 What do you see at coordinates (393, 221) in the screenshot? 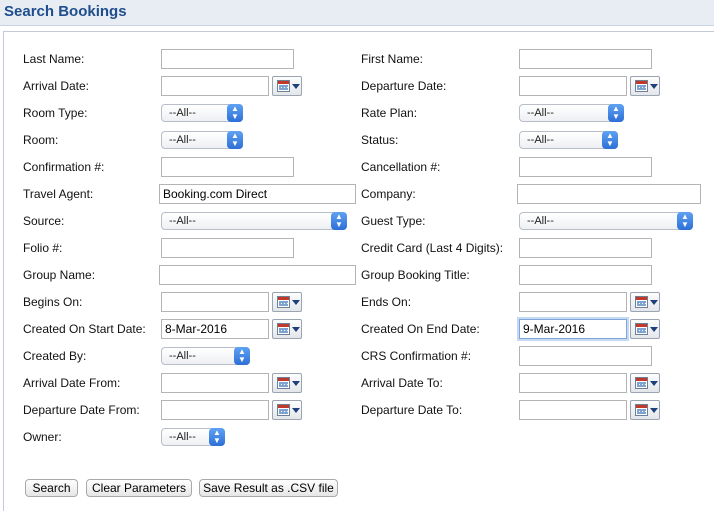
I see `guest-type-label: Guest Type:` at bounding box center [393, 221].